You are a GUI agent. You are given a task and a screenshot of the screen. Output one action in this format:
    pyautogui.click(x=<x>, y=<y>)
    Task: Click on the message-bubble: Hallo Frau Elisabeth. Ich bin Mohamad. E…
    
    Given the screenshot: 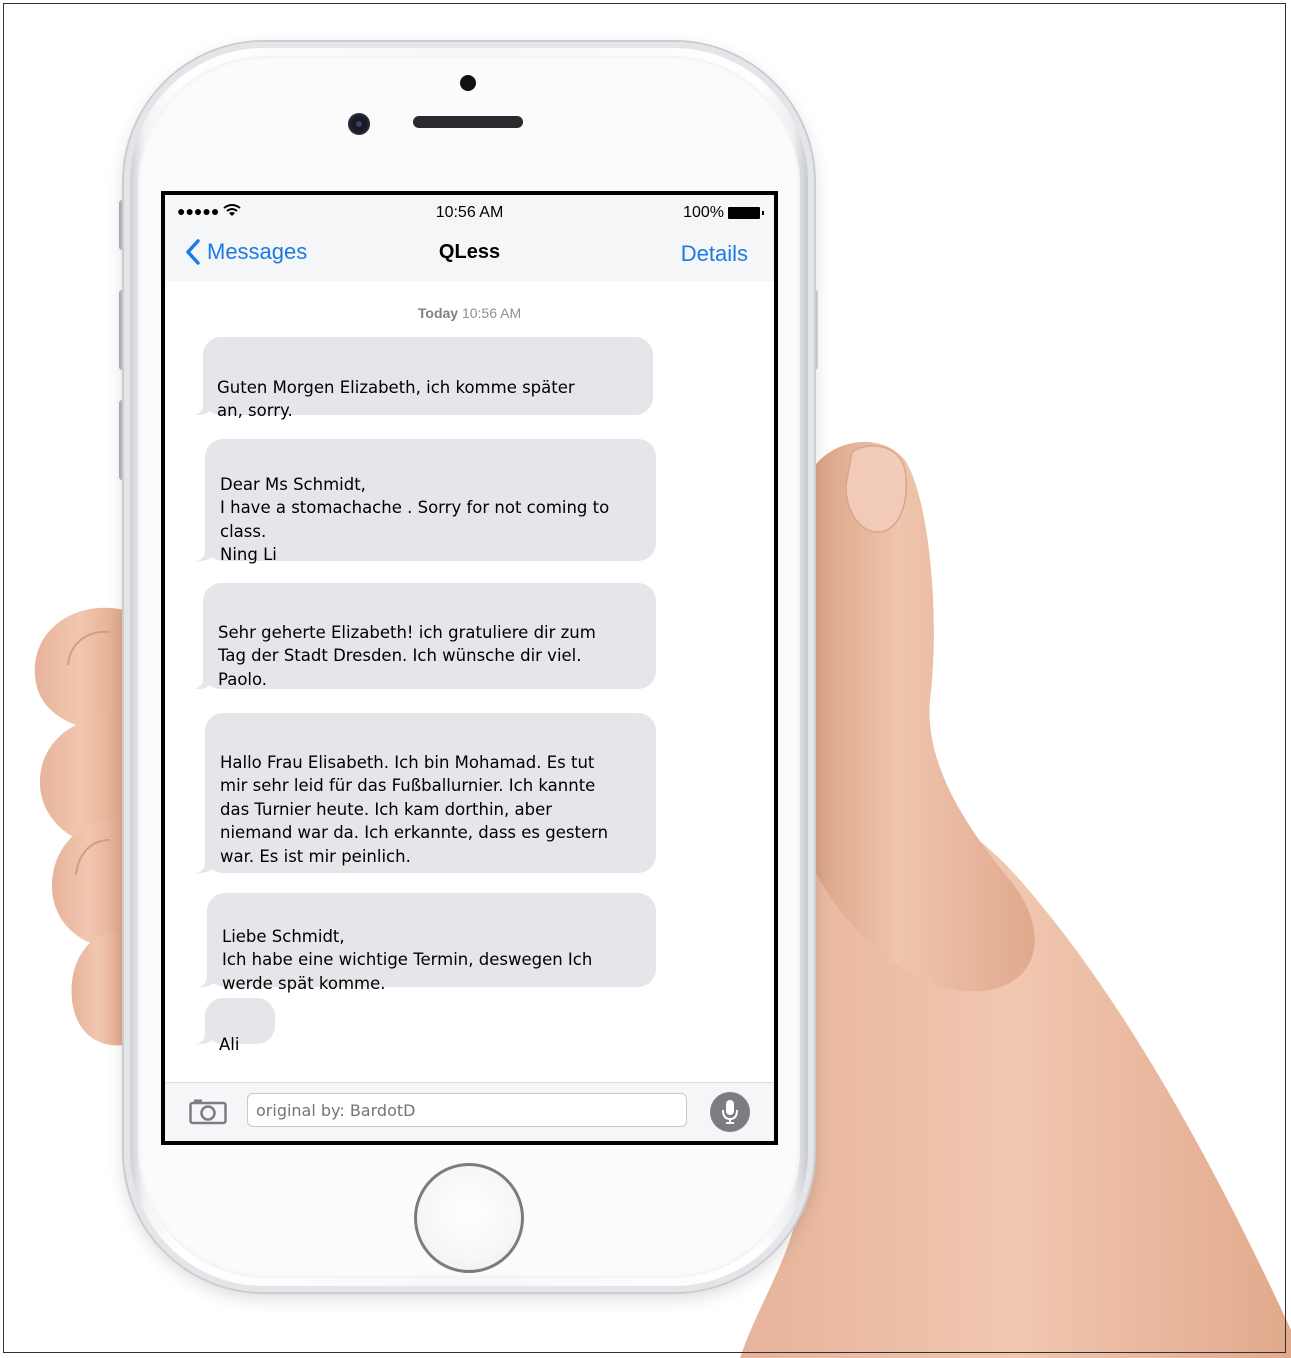 What is the action you would take?
    pyautogui.click(x=424, y=793)
    